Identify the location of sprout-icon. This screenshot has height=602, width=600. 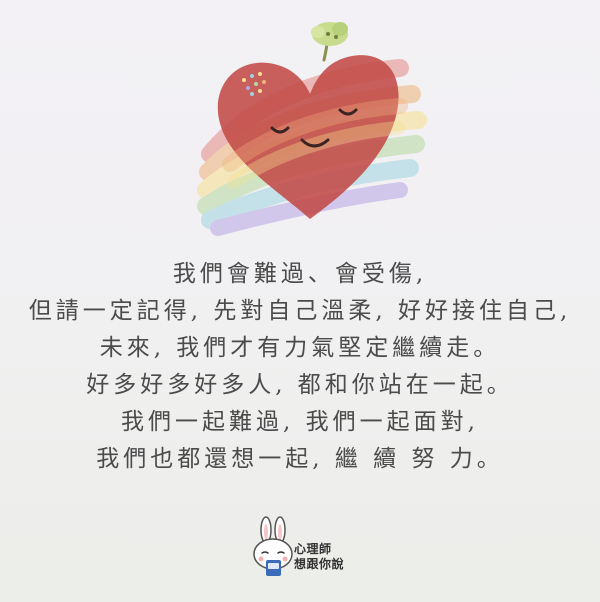
(329, 42).